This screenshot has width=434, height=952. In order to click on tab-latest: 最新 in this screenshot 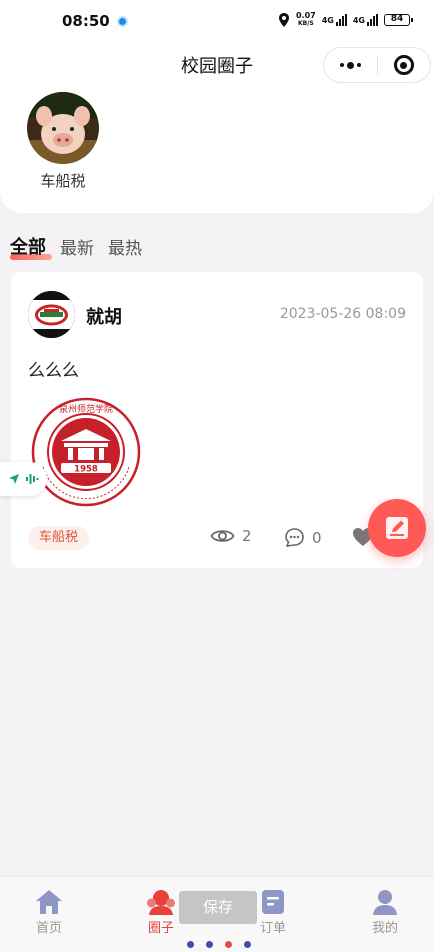, I will do `click(77, 246)`.